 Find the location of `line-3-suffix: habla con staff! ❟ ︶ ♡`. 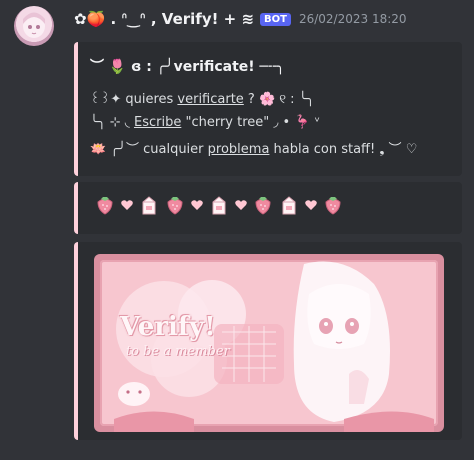

line-3-suffix: habla con staff! ❟ ︶ ♡ is located at coordinates (343, 149).